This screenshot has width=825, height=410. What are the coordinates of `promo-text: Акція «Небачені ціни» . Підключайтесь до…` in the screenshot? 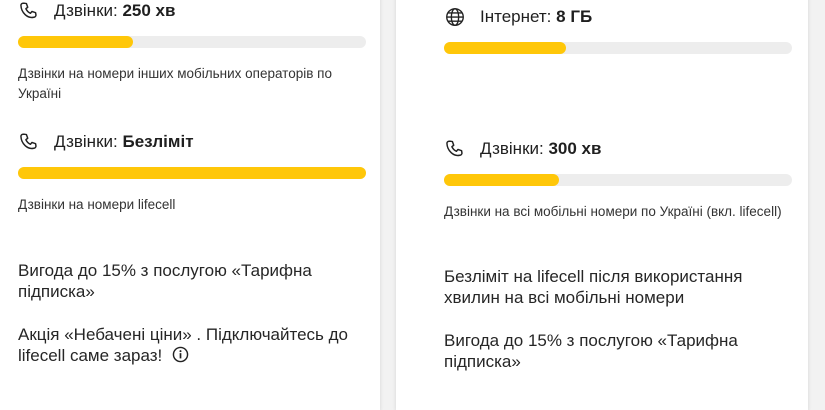 It's located at (193, 345).